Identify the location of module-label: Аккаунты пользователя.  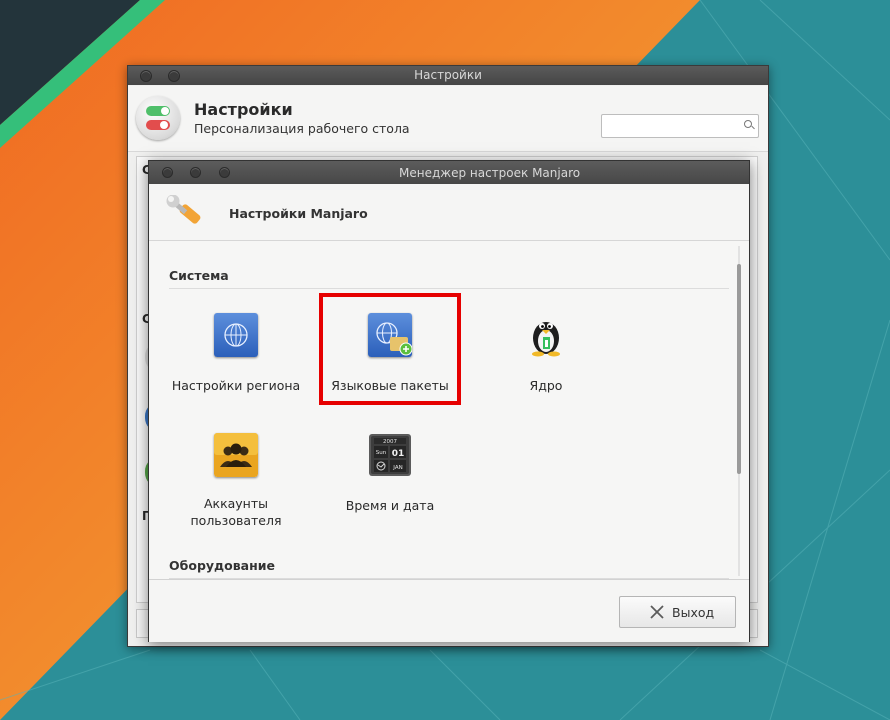
(236, 512).